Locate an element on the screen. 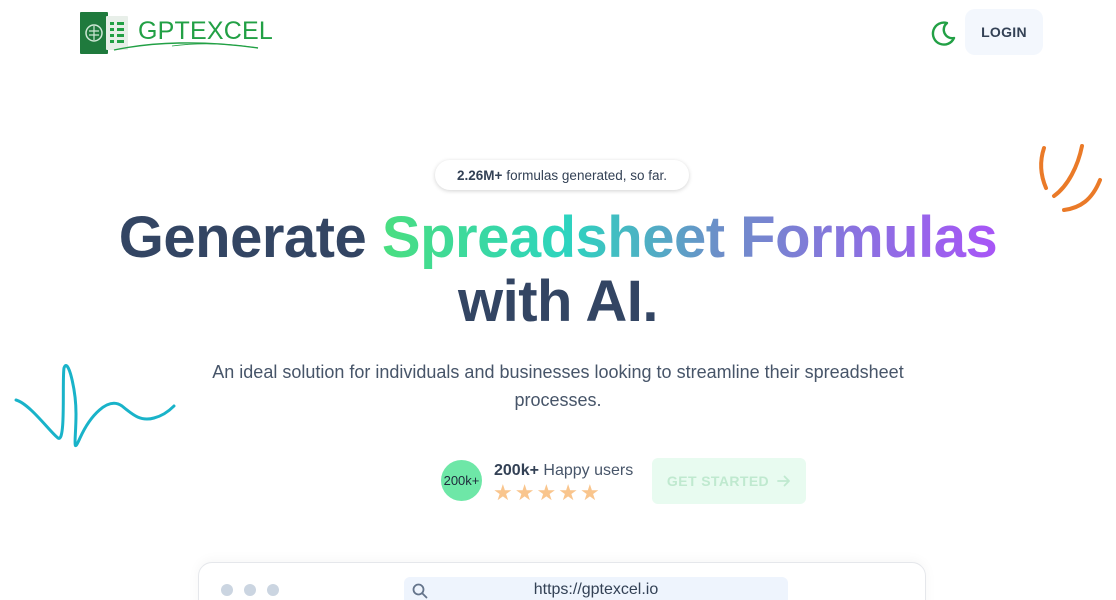  get-started-button: GET STARTED is located at coordinates (729, 481).